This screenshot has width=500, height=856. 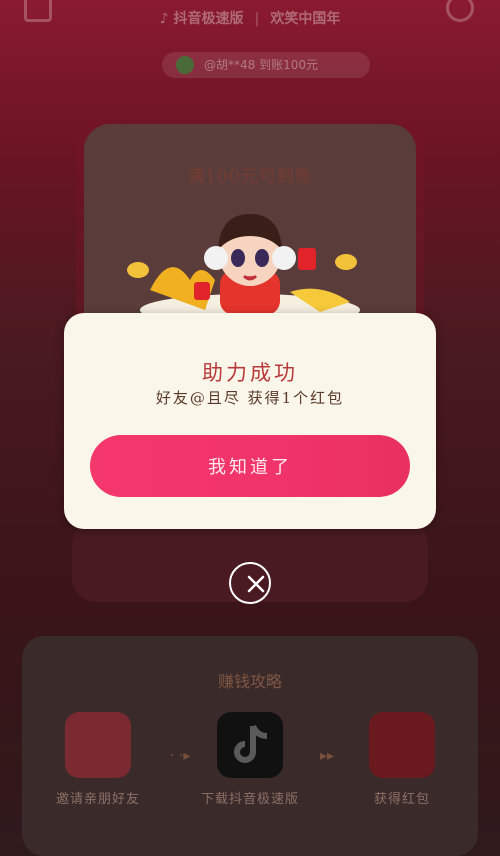 What do you see at coordinates (250, 398) in the screenshot?
I see `dialog-message: 好友@且尽 获得1个红包` at bounding box center [250, 398].